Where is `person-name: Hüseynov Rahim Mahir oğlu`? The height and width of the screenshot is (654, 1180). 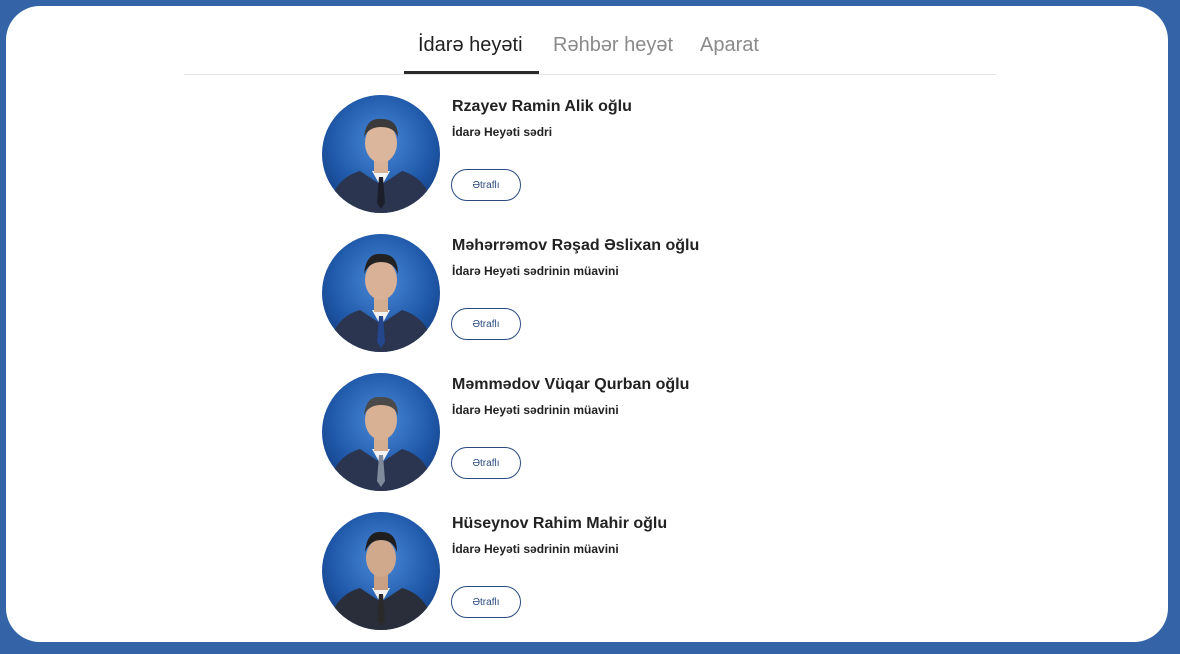
person-name: Hüseynov Rahim Mahir oğlu is located at coordinates (560, 523).